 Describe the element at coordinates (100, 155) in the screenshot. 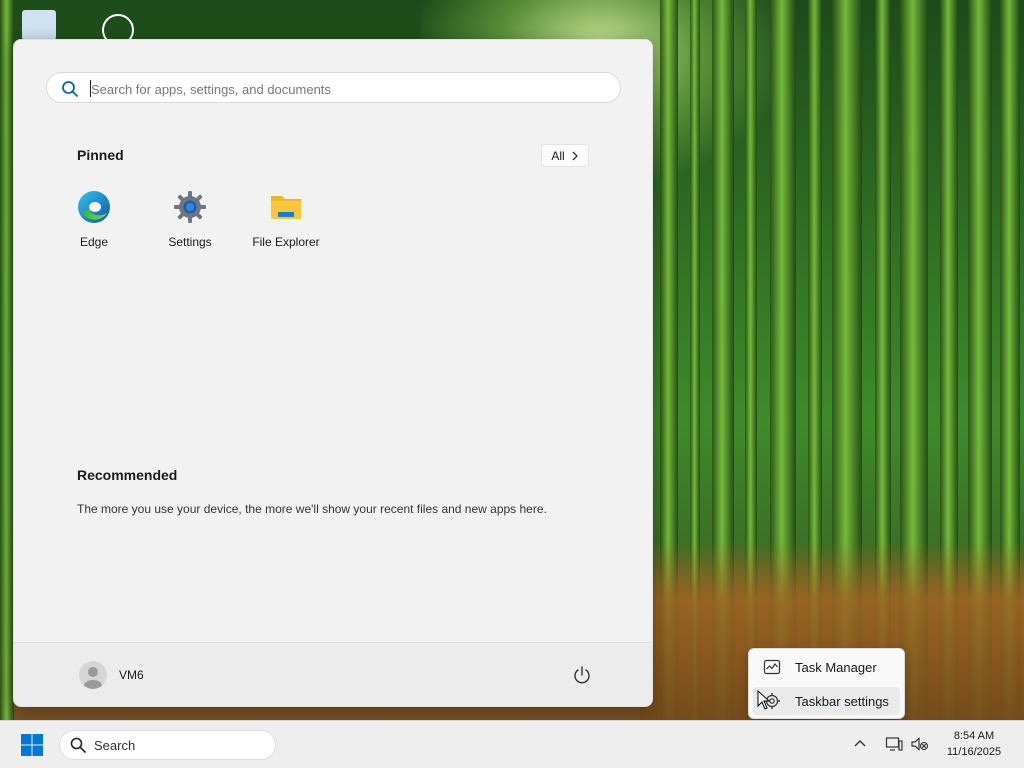

I see `pinned-heading: Pinned` at that location.